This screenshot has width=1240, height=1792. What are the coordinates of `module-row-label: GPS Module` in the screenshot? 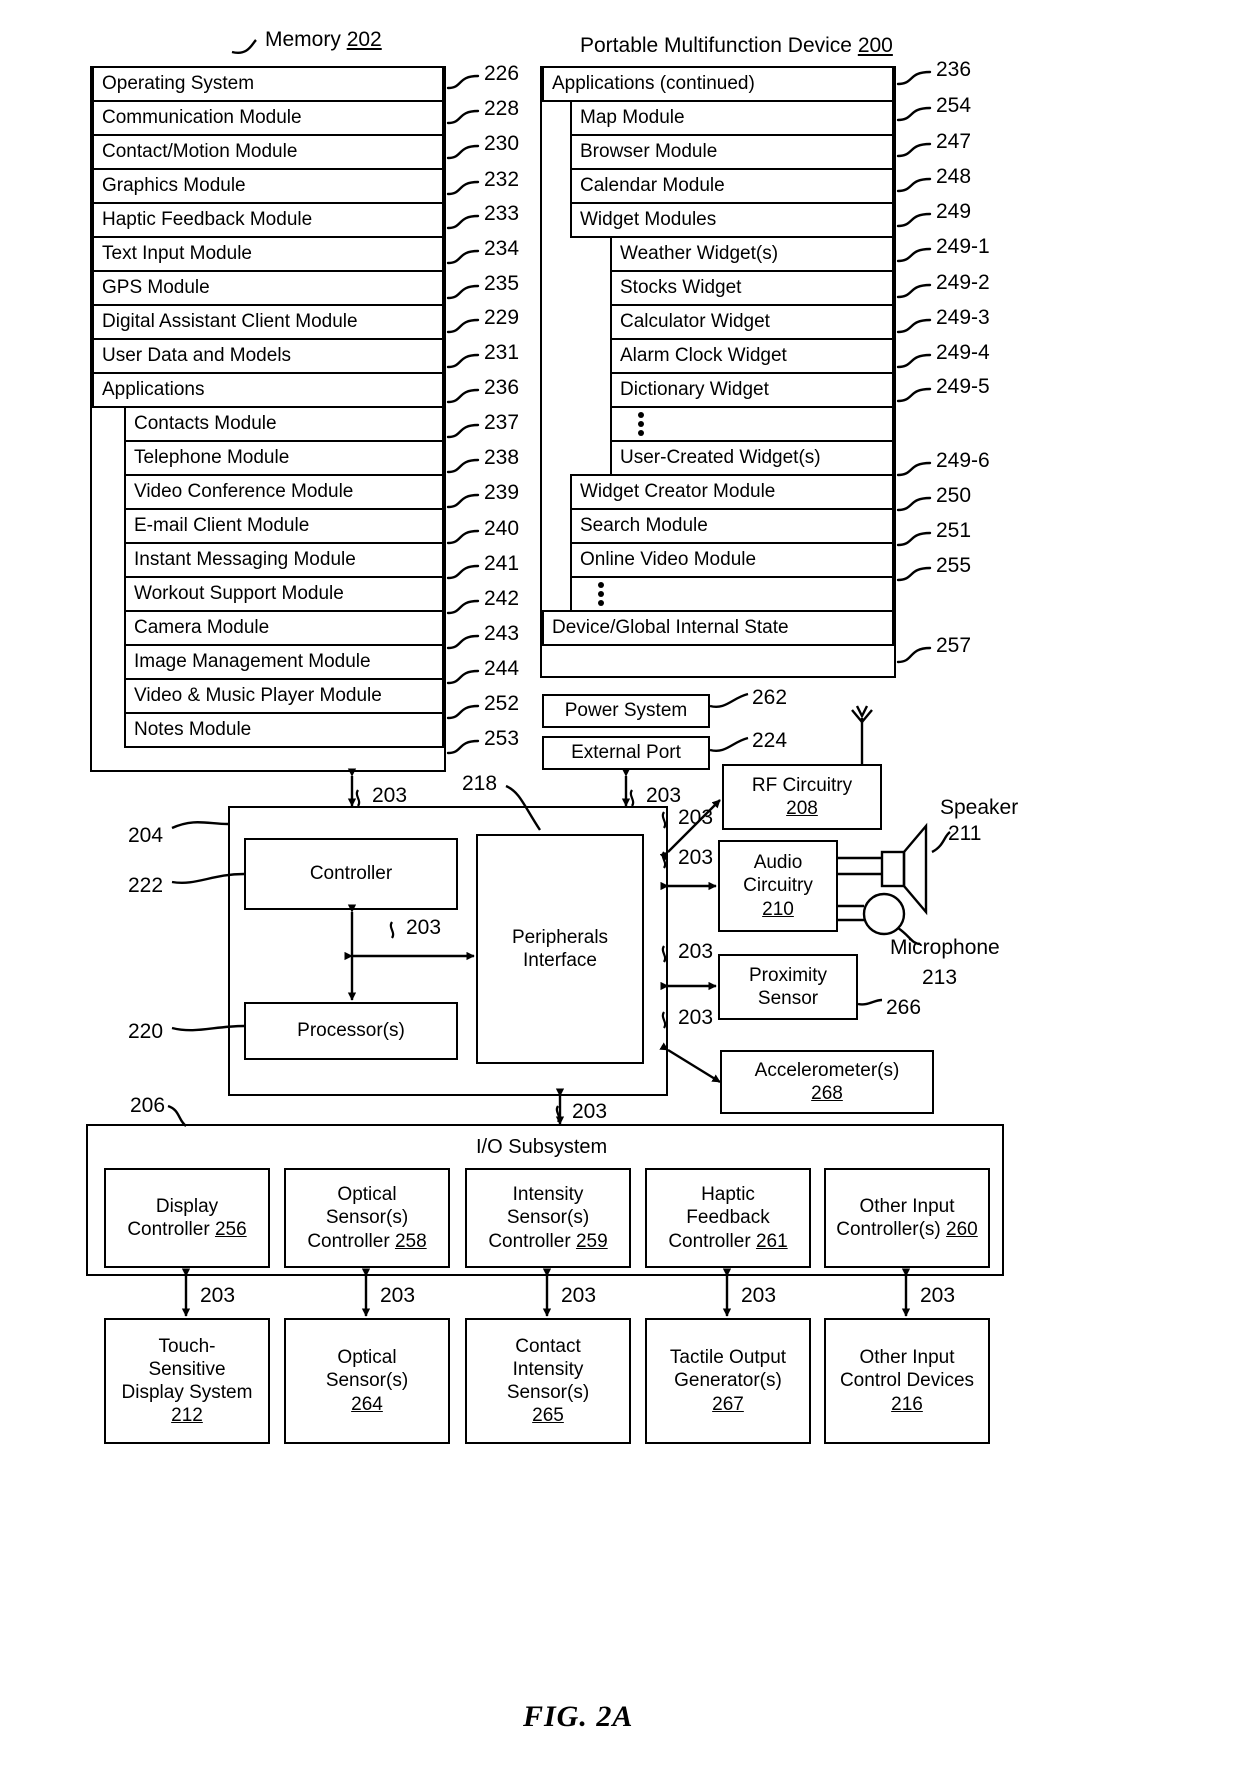 It's located at (156, 287).